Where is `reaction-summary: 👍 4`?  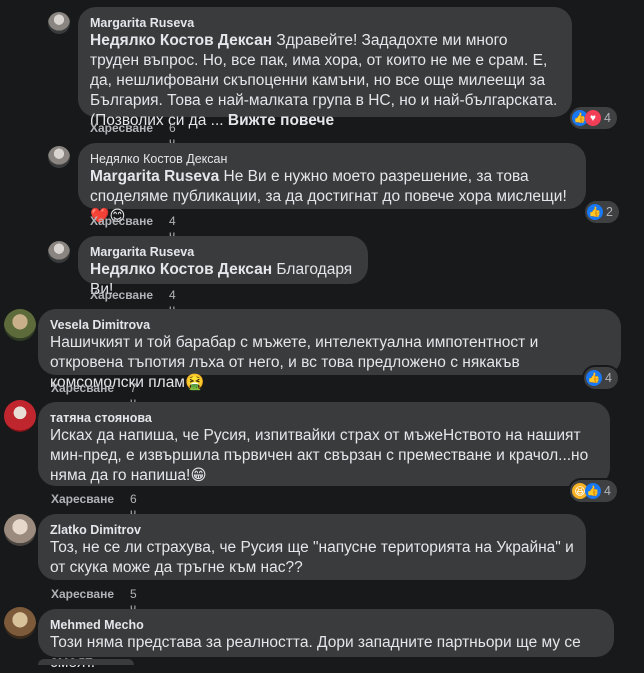 reaction-summary: 👍 4 is located at coordinates (601, 378).